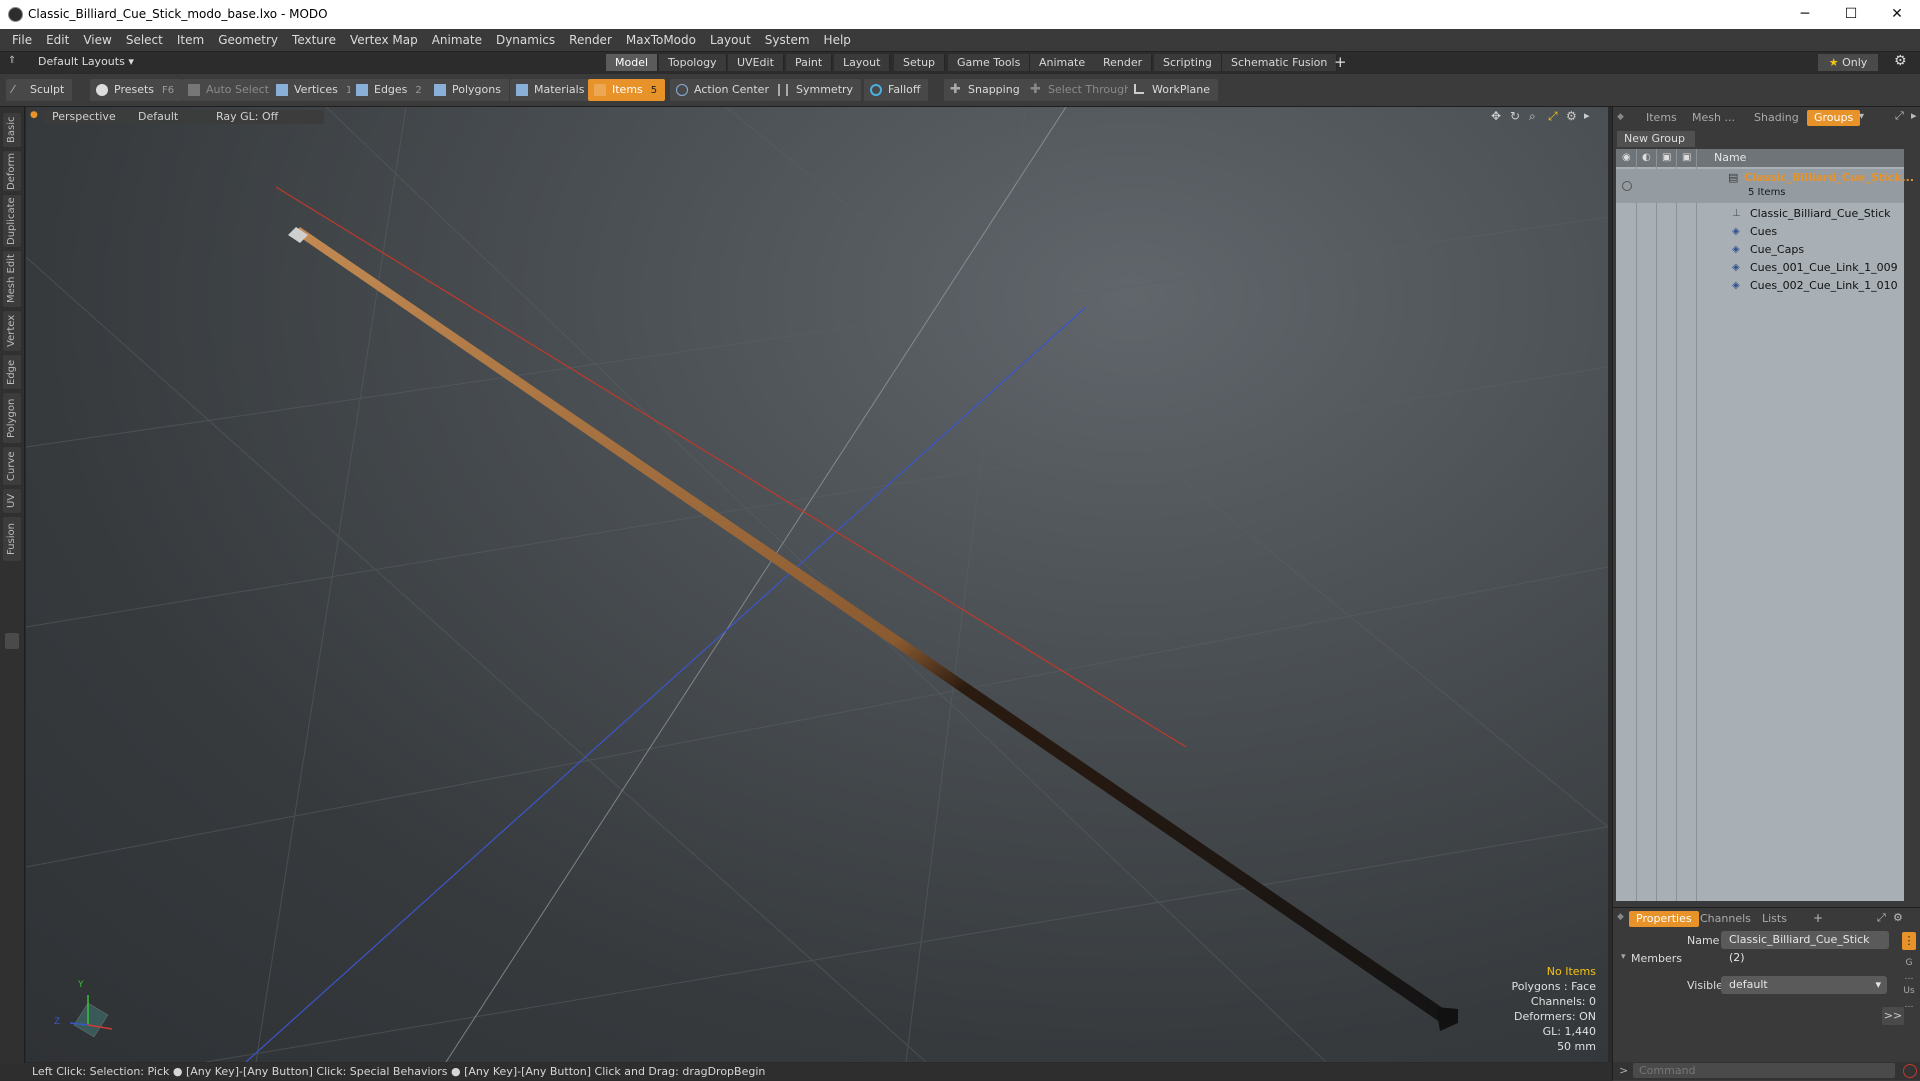 The image size is (1920, 1081). What do you see at coordinates (1898, 917) in the screenshot?
I see `properties-gear-icon: ⚙` at bounding box center [1898, 917].